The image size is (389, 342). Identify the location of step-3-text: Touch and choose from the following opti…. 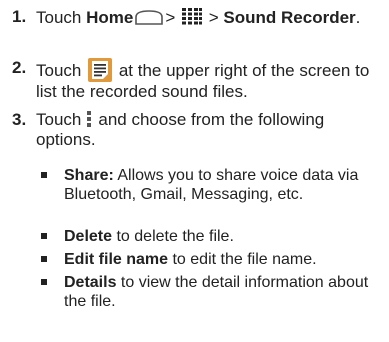
(208, 130).